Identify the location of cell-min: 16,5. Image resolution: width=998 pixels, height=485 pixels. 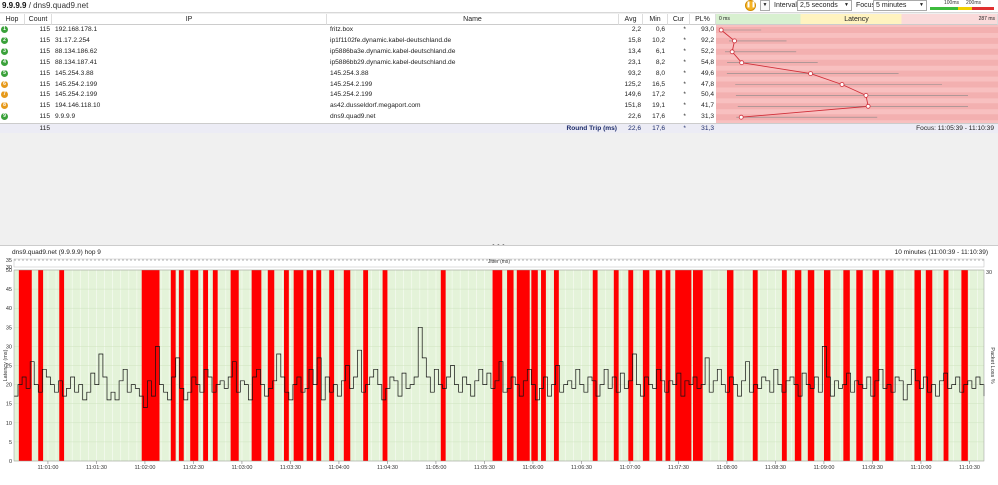
(658, 84).